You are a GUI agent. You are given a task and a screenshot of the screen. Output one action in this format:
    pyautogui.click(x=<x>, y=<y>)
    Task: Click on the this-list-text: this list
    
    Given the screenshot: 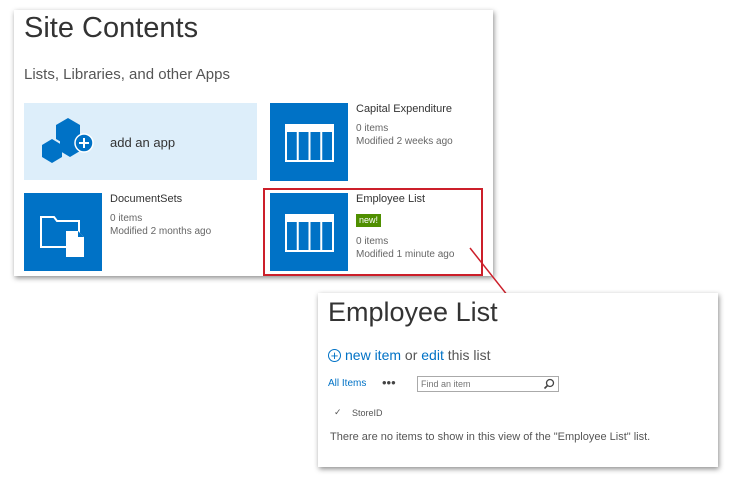 What is the action you would take?
    pyautogui.click(x=469, y=355)
    